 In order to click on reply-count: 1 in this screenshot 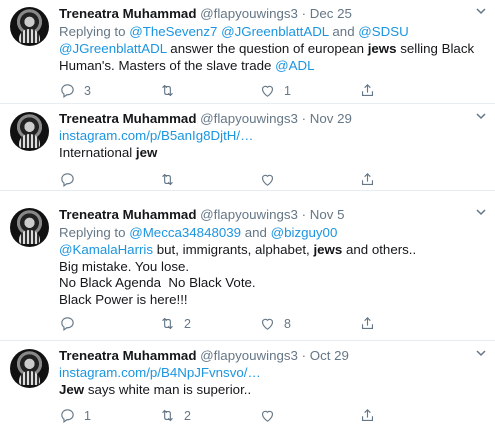, I will do `click(87, 415)`.